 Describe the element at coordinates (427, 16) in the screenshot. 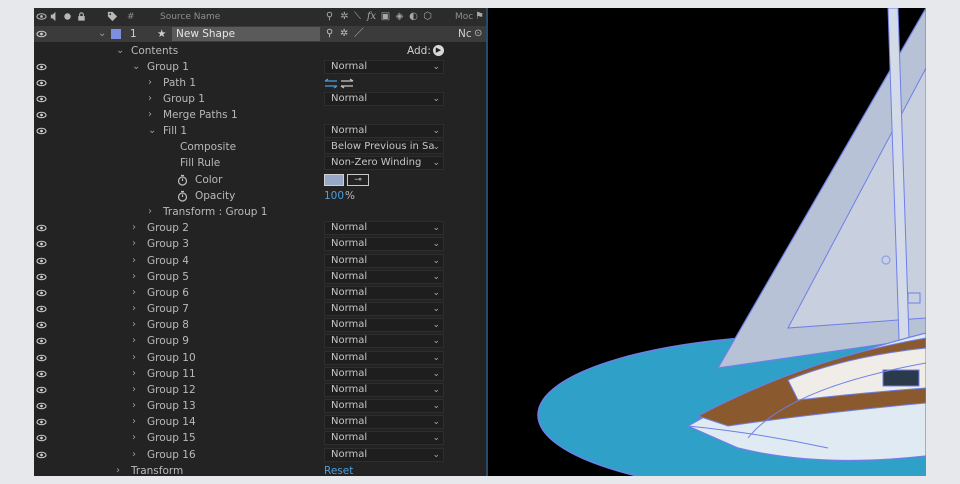

I see `3d-layer-icon: ⬡` at that location.